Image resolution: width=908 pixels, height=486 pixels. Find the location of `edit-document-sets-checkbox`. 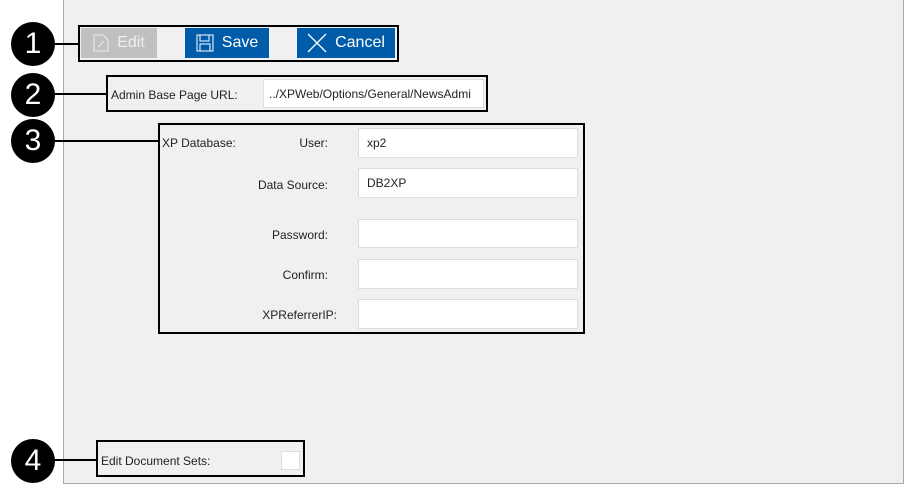

edit-document-sets-checkbox is located at coordinates (290, 460).